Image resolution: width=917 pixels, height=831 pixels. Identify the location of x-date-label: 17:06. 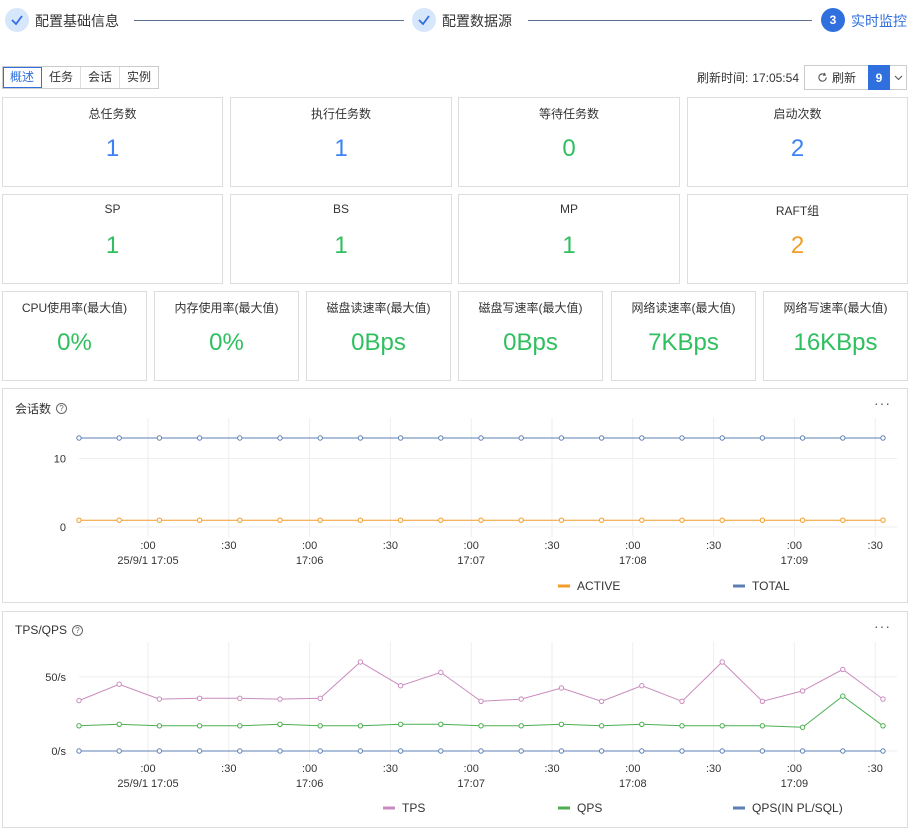
(310, 784).